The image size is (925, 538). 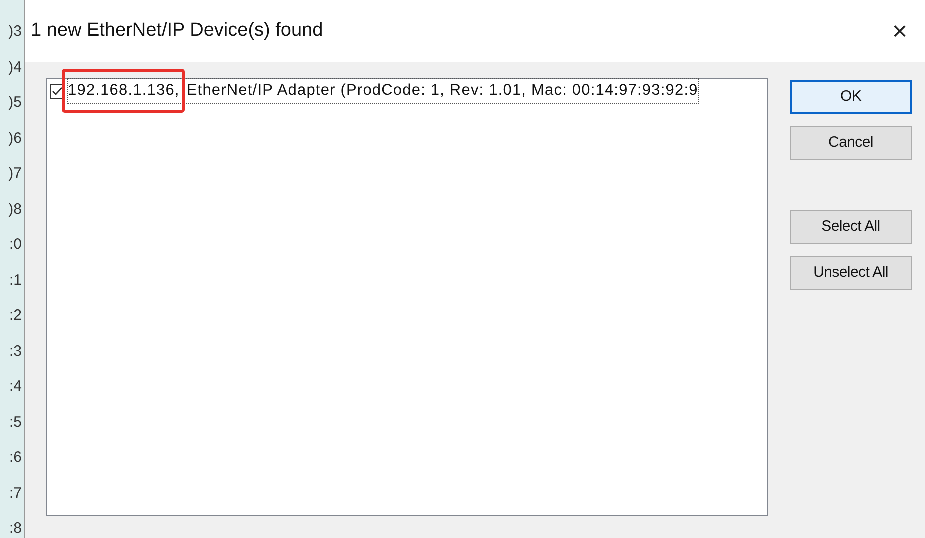 I want to click on line-number: :0, so click(x=15, y=244).